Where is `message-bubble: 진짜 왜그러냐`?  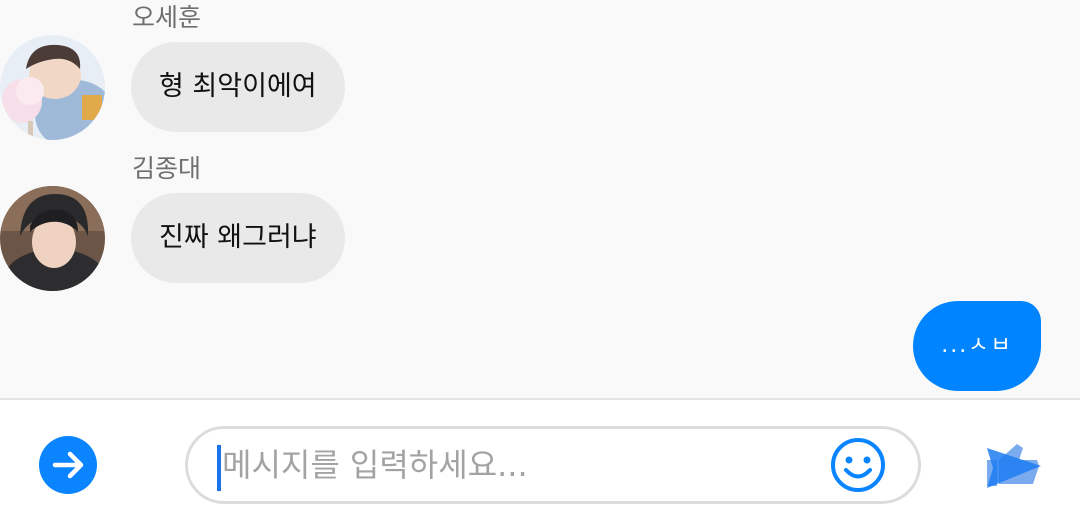 message-bubble: 진짜 왜그러냐 is located at coordinates (238, 238).